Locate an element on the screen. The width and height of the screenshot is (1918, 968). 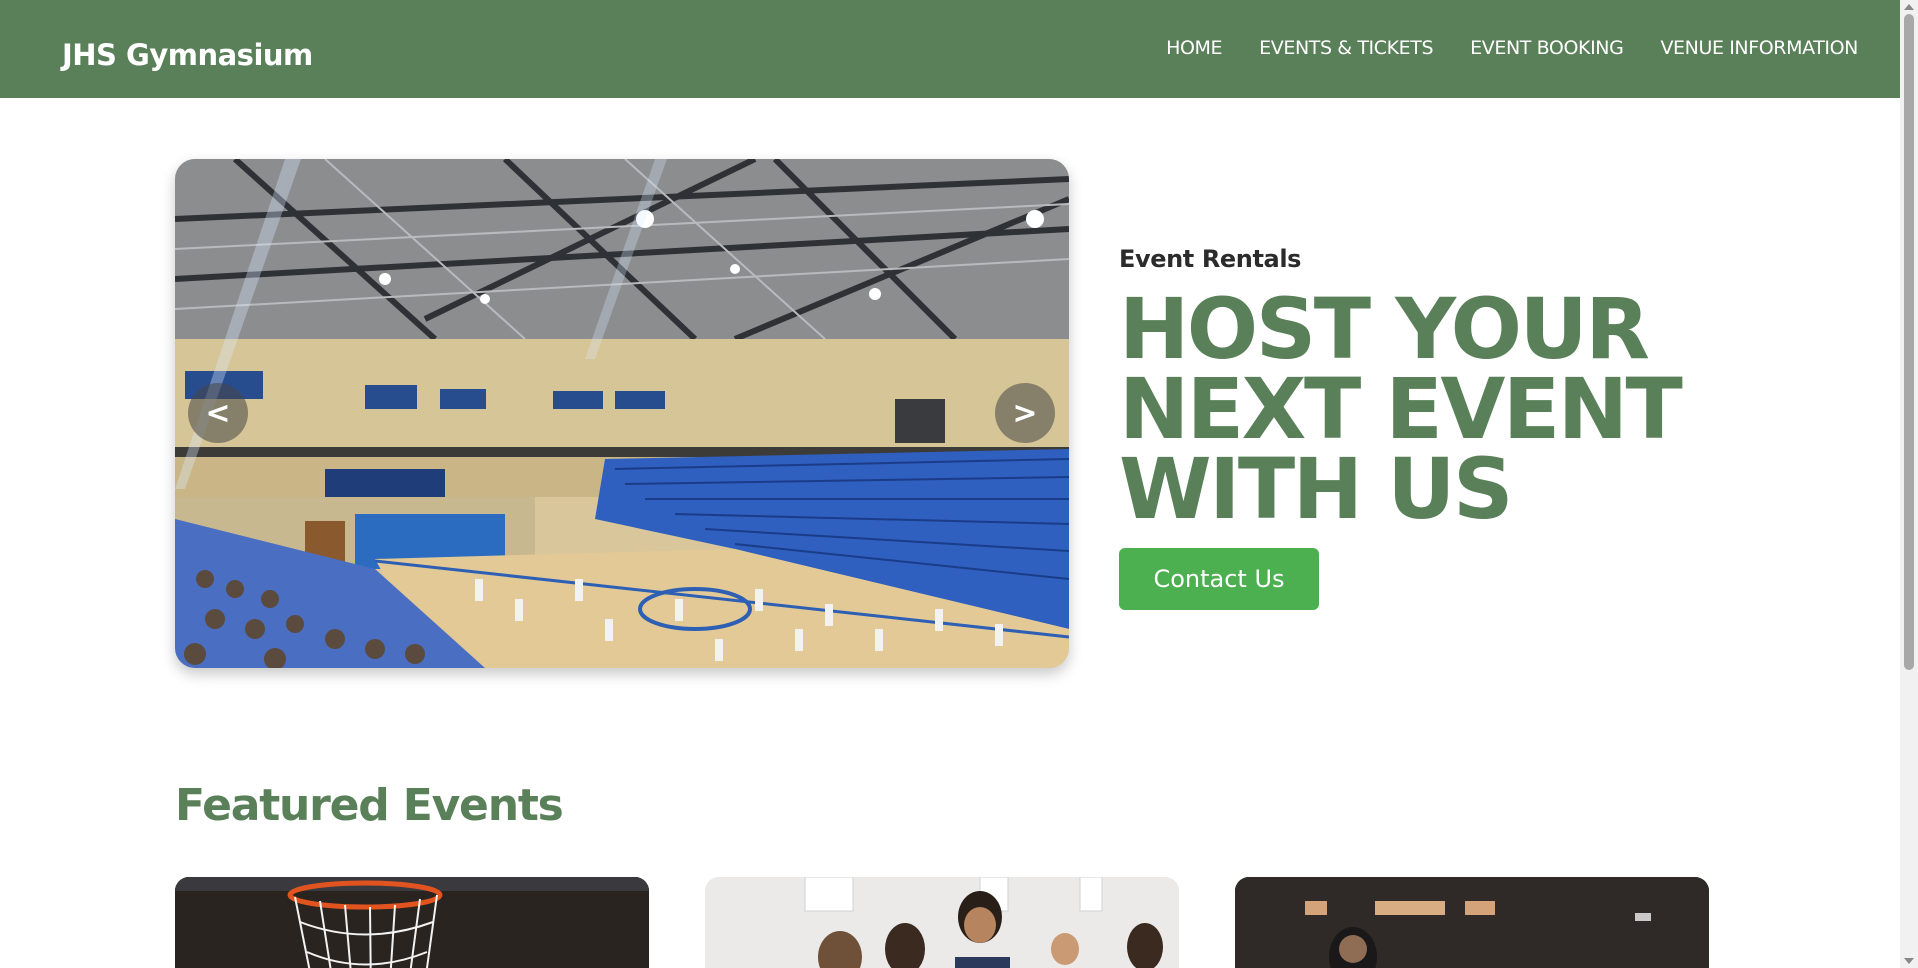
featured-events-title: Featured Events is located at coordinates (369, 805).